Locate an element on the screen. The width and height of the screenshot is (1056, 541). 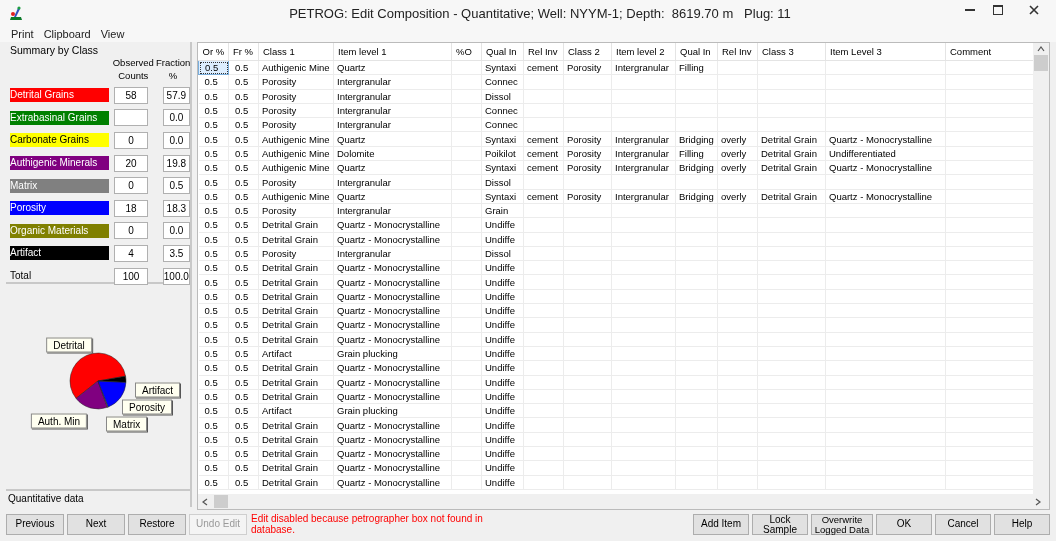
class-label: Matrix is located at coordinates (60, 185).